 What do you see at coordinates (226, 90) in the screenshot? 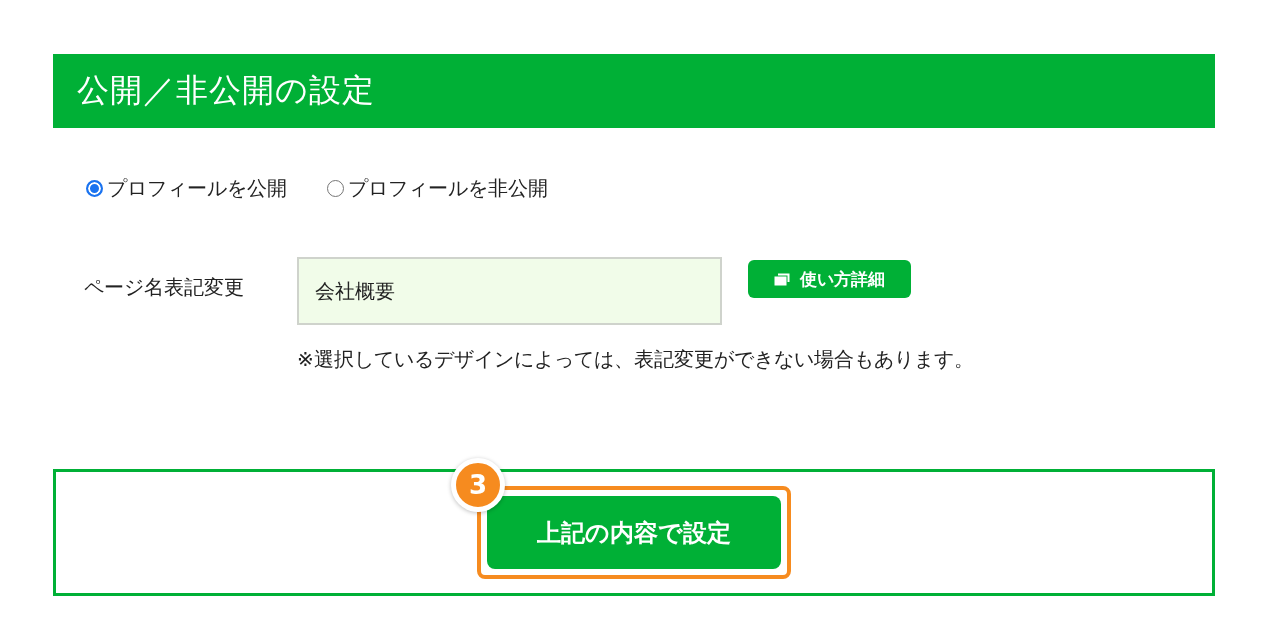
I see `section-title: 公開／非公開の設定` at bounding box center [226, 90].